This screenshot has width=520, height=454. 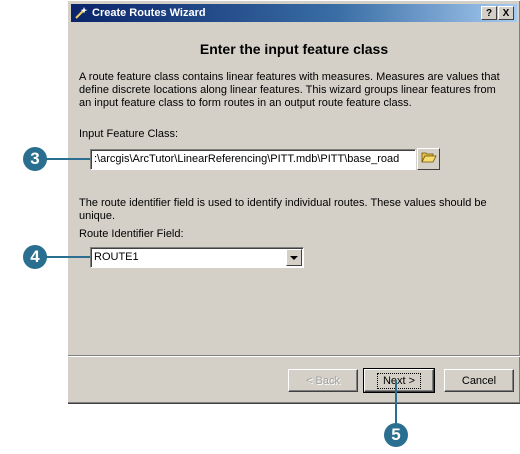 What do you see at coordinates (35, 257) in the screenshot?
I see `callout-4: 4` at bounding box center [35, 257].